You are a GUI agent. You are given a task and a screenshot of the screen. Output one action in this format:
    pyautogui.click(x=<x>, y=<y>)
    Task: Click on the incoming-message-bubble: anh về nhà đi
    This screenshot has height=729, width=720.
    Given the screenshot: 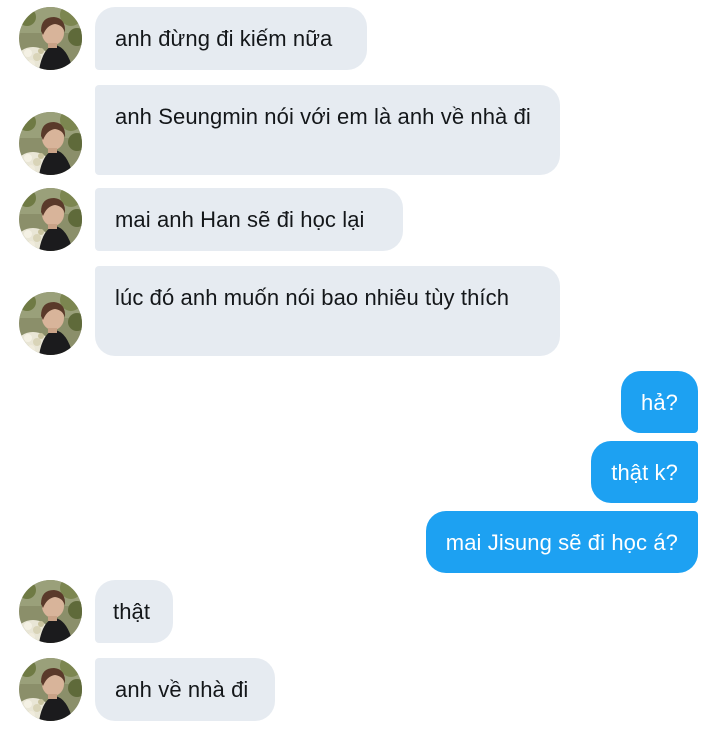 What is the action you would take?
    pyautogui.click(x=185, y=689)
    